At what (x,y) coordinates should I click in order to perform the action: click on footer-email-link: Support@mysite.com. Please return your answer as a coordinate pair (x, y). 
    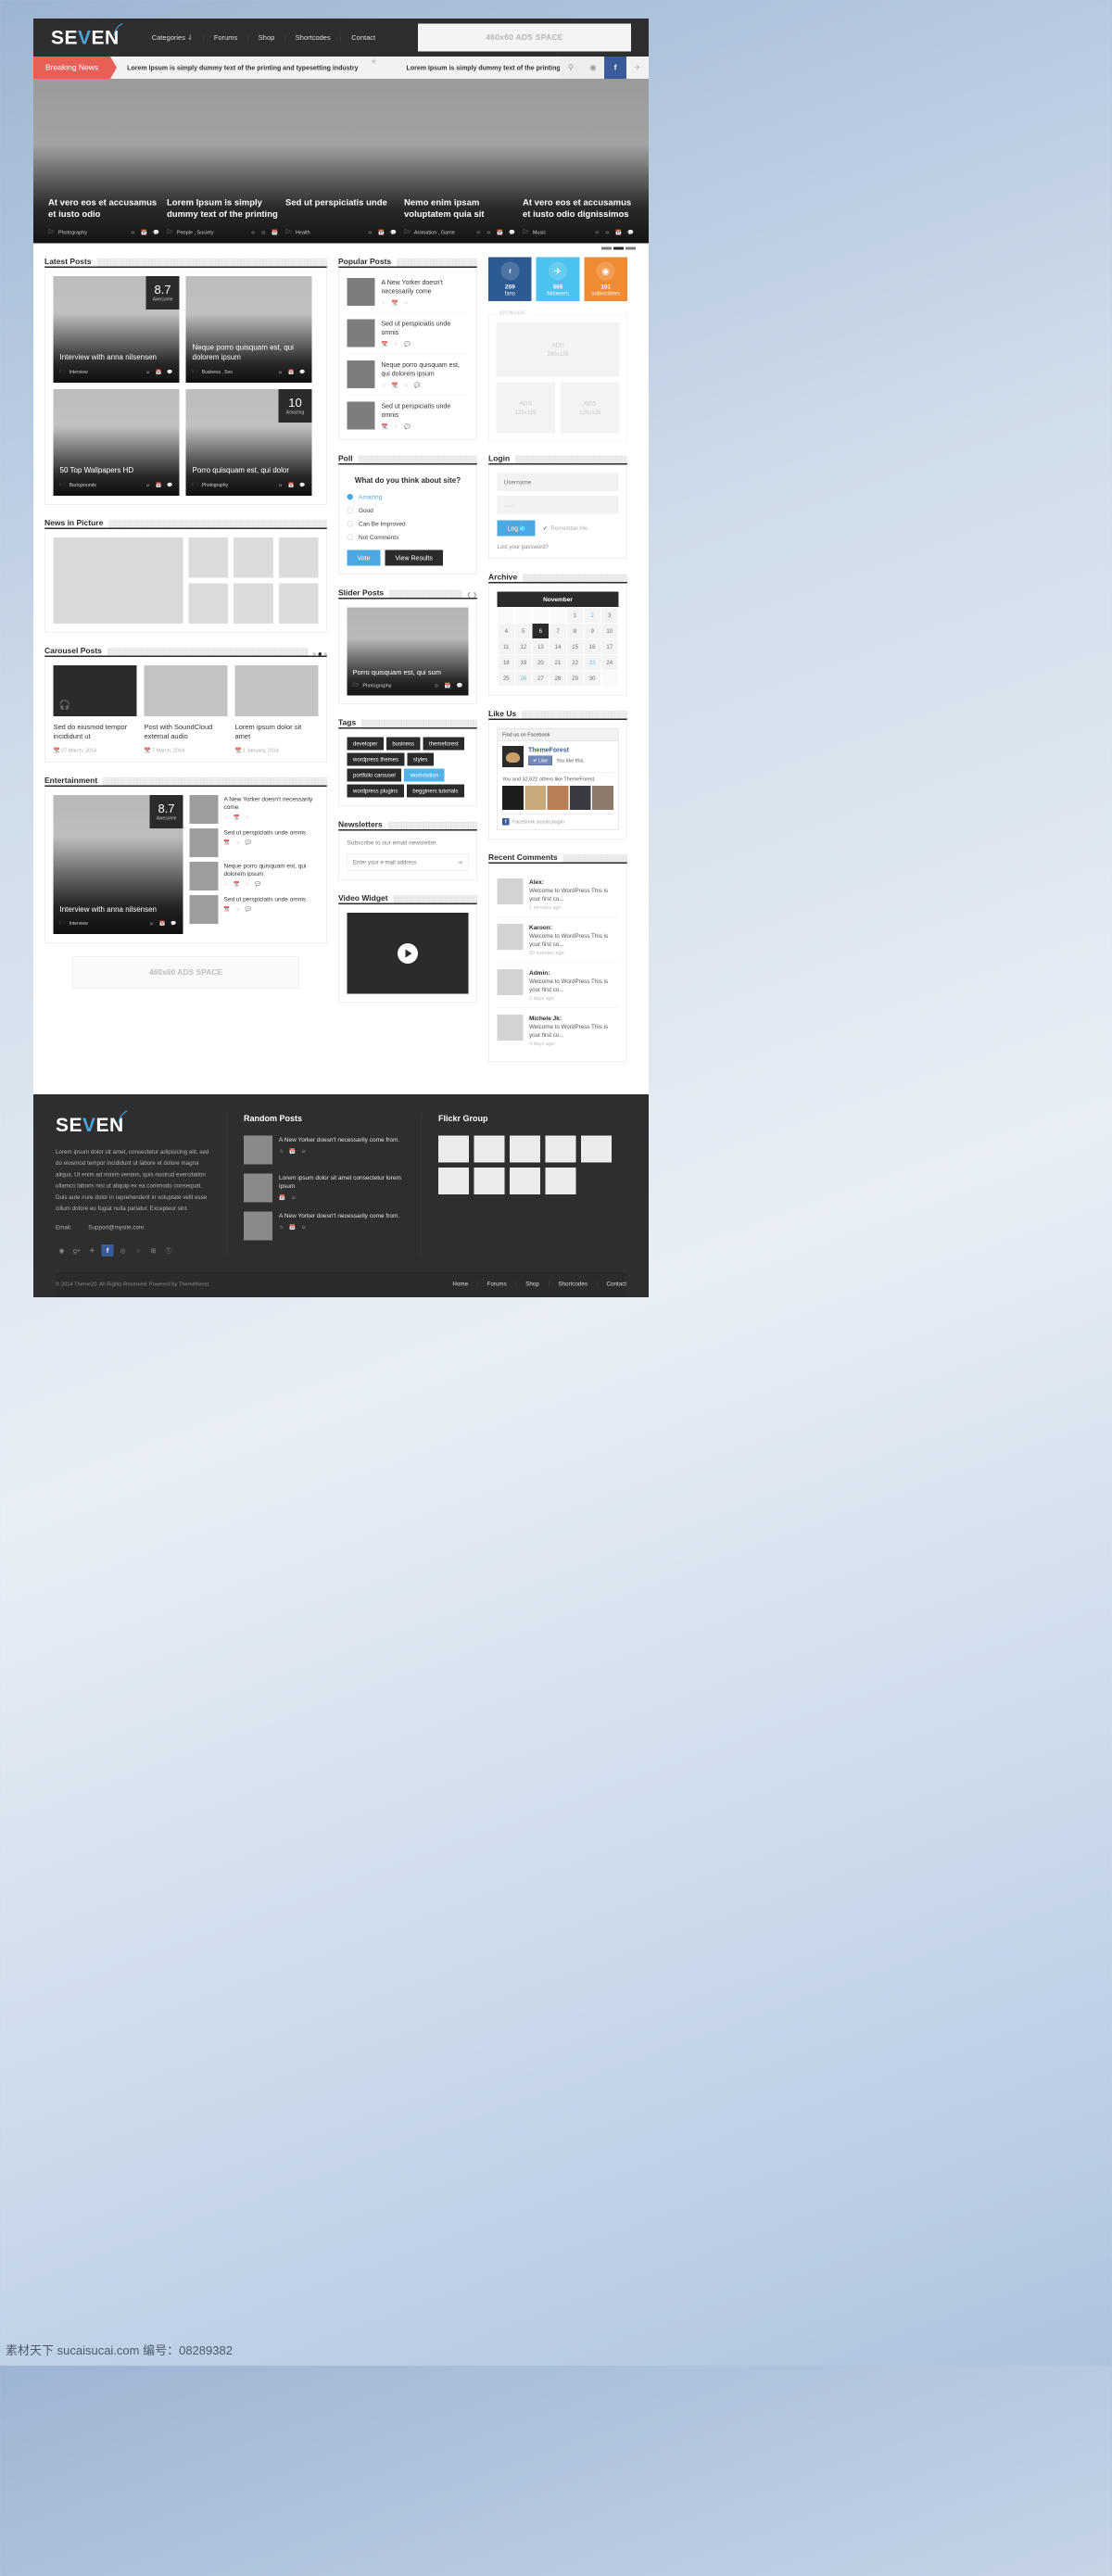
    Looking at the image, I should click on (116, 1227).